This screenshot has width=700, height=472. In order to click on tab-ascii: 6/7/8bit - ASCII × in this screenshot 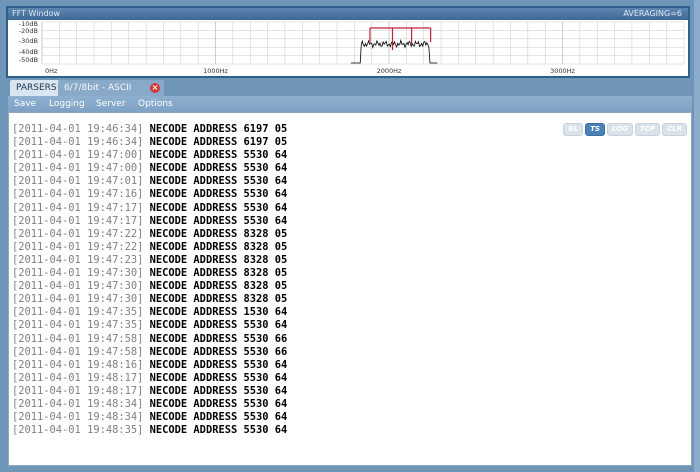, I will do `click(111, 88)`.